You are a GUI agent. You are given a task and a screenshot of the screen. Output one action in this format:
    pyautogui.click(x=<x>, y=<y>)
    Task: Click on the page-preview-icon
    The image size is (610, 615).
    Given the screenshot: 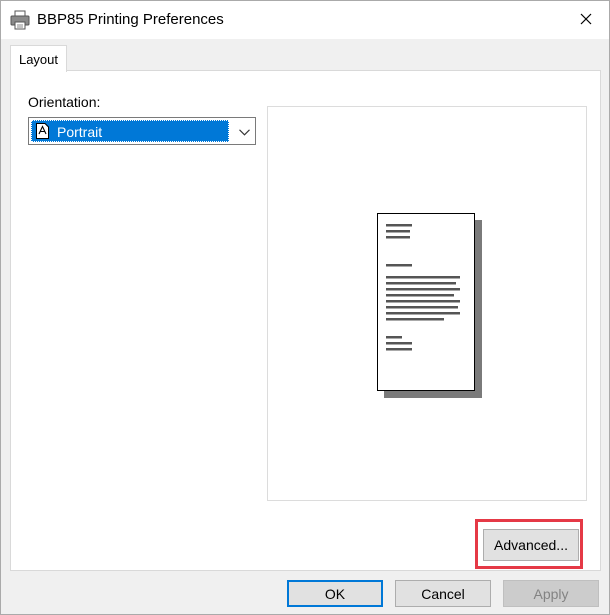 What is the action you would take?
    pyautogui.click(x=426, y=302)
    